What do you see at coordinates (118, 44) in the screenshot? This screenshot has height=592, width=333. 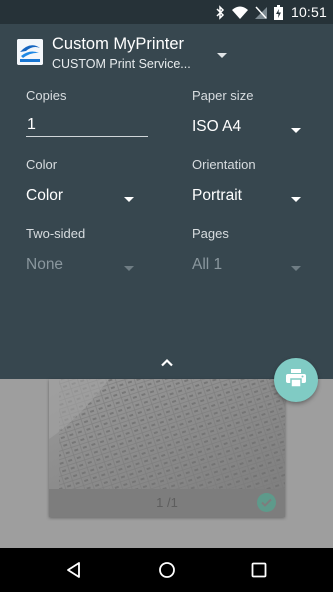 I see `printer-name: Custom MyPrinter` at bounding box center [118, 44].